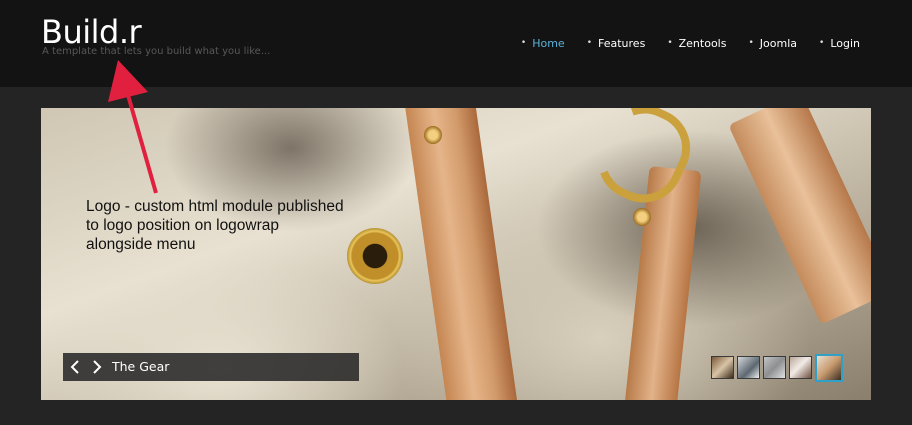 The width and height of the screenshot is (912, 425). I want to click on nav-item-label: Joomla, so click(778, 43).